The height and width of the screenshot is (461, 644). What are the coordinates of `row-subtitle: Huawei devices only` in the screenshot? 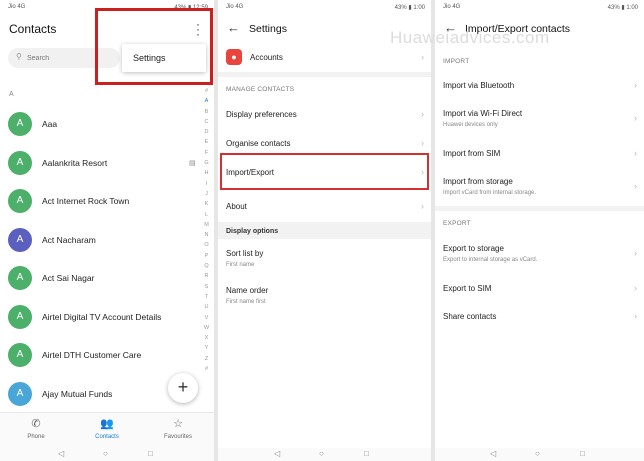 It's located at (470, 125).